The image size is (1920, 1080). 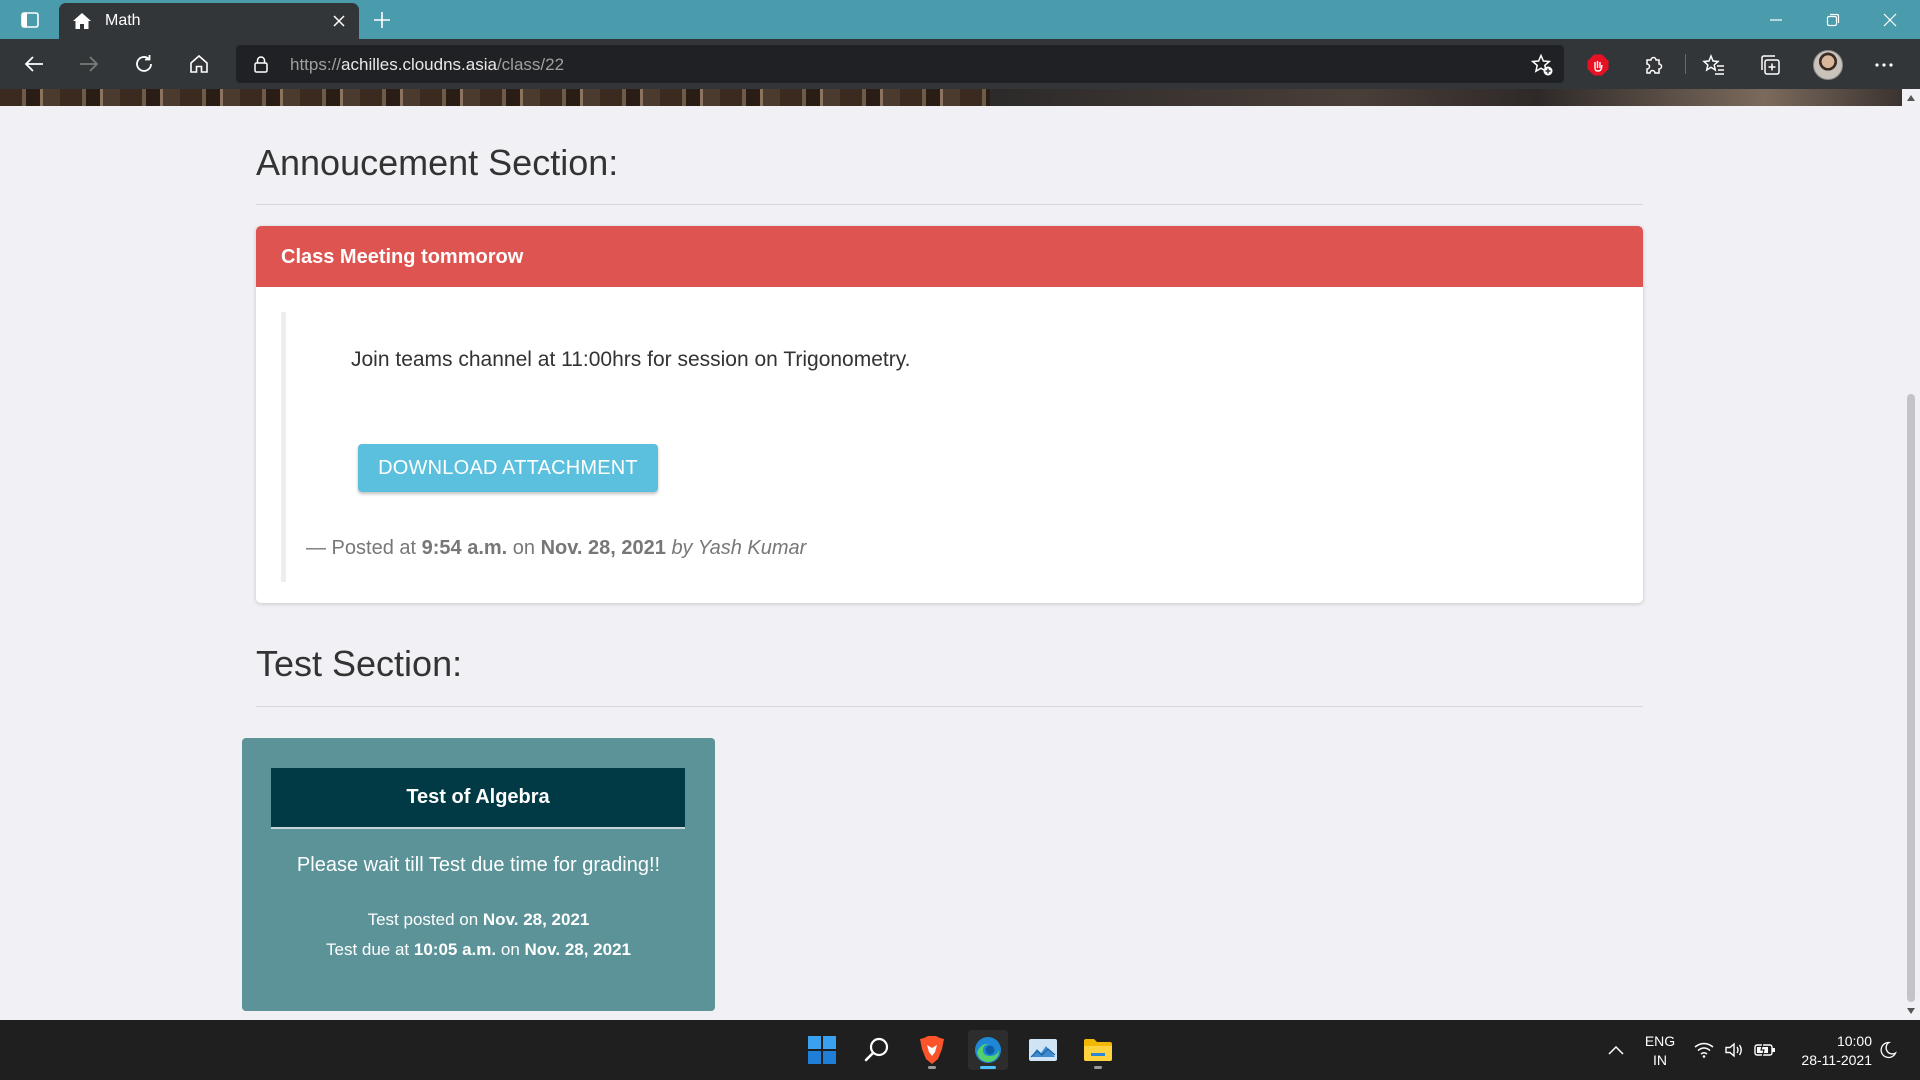 What do you see at coordinates (603, 548) in the screenshot?
I see `posted-date: Nov. 28, 2021` at bounding box center [603, 548].